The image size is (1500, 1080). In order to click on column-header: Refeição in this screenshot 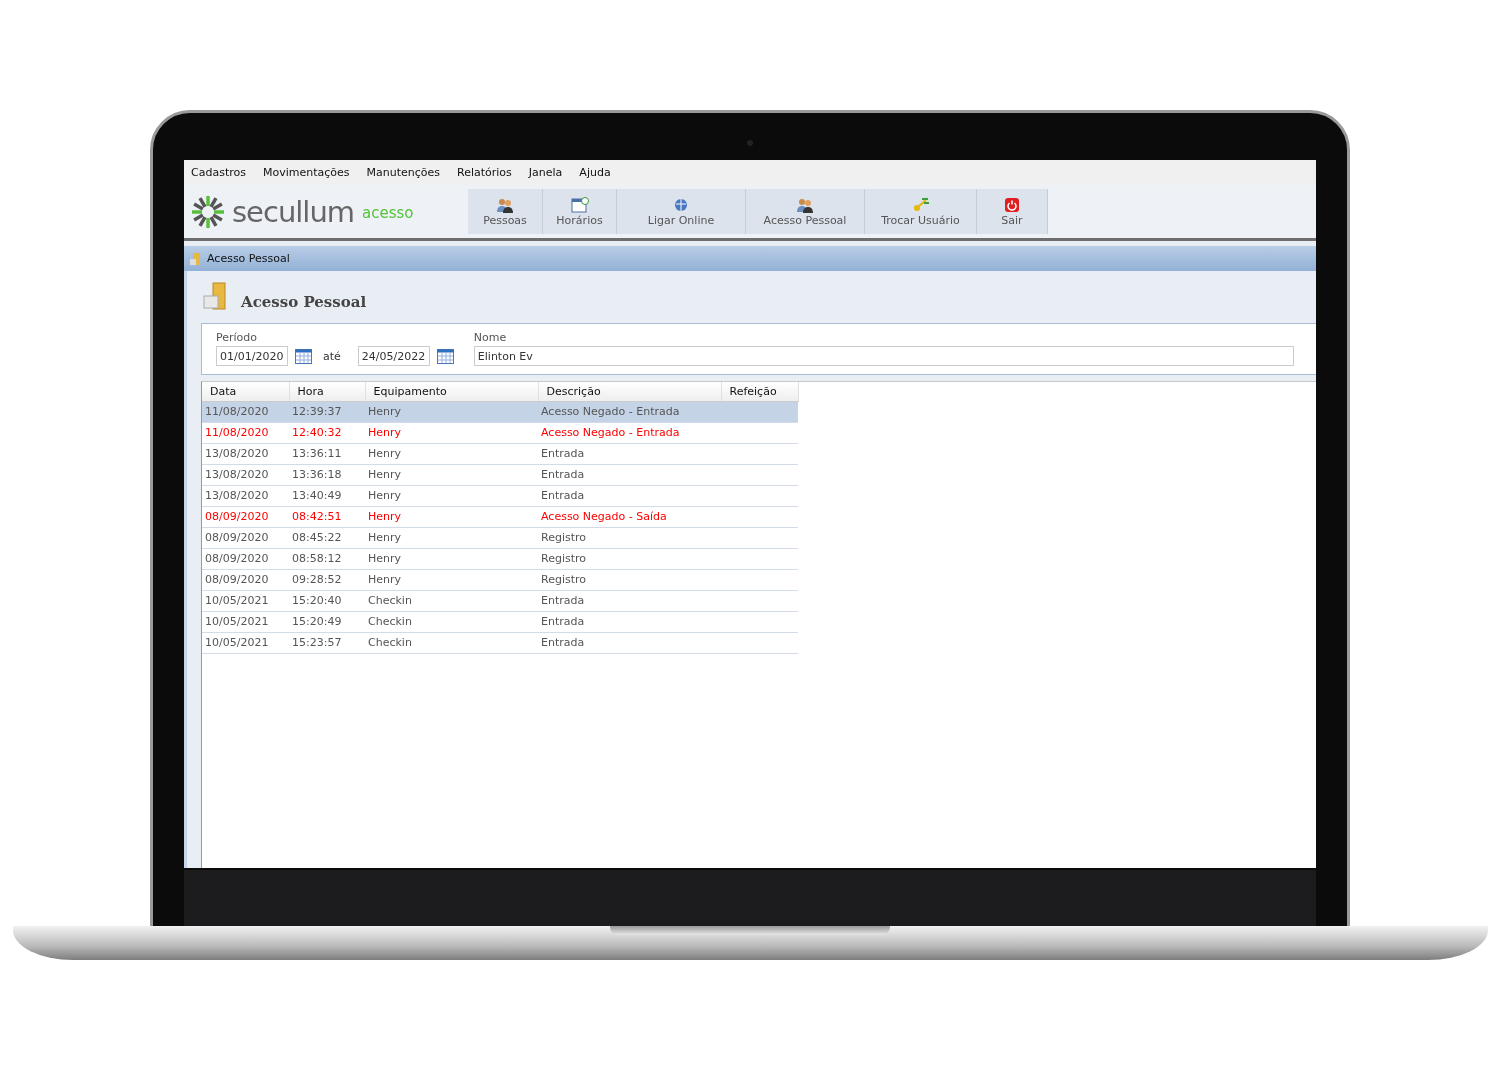, I will do `click(759, 391)`.